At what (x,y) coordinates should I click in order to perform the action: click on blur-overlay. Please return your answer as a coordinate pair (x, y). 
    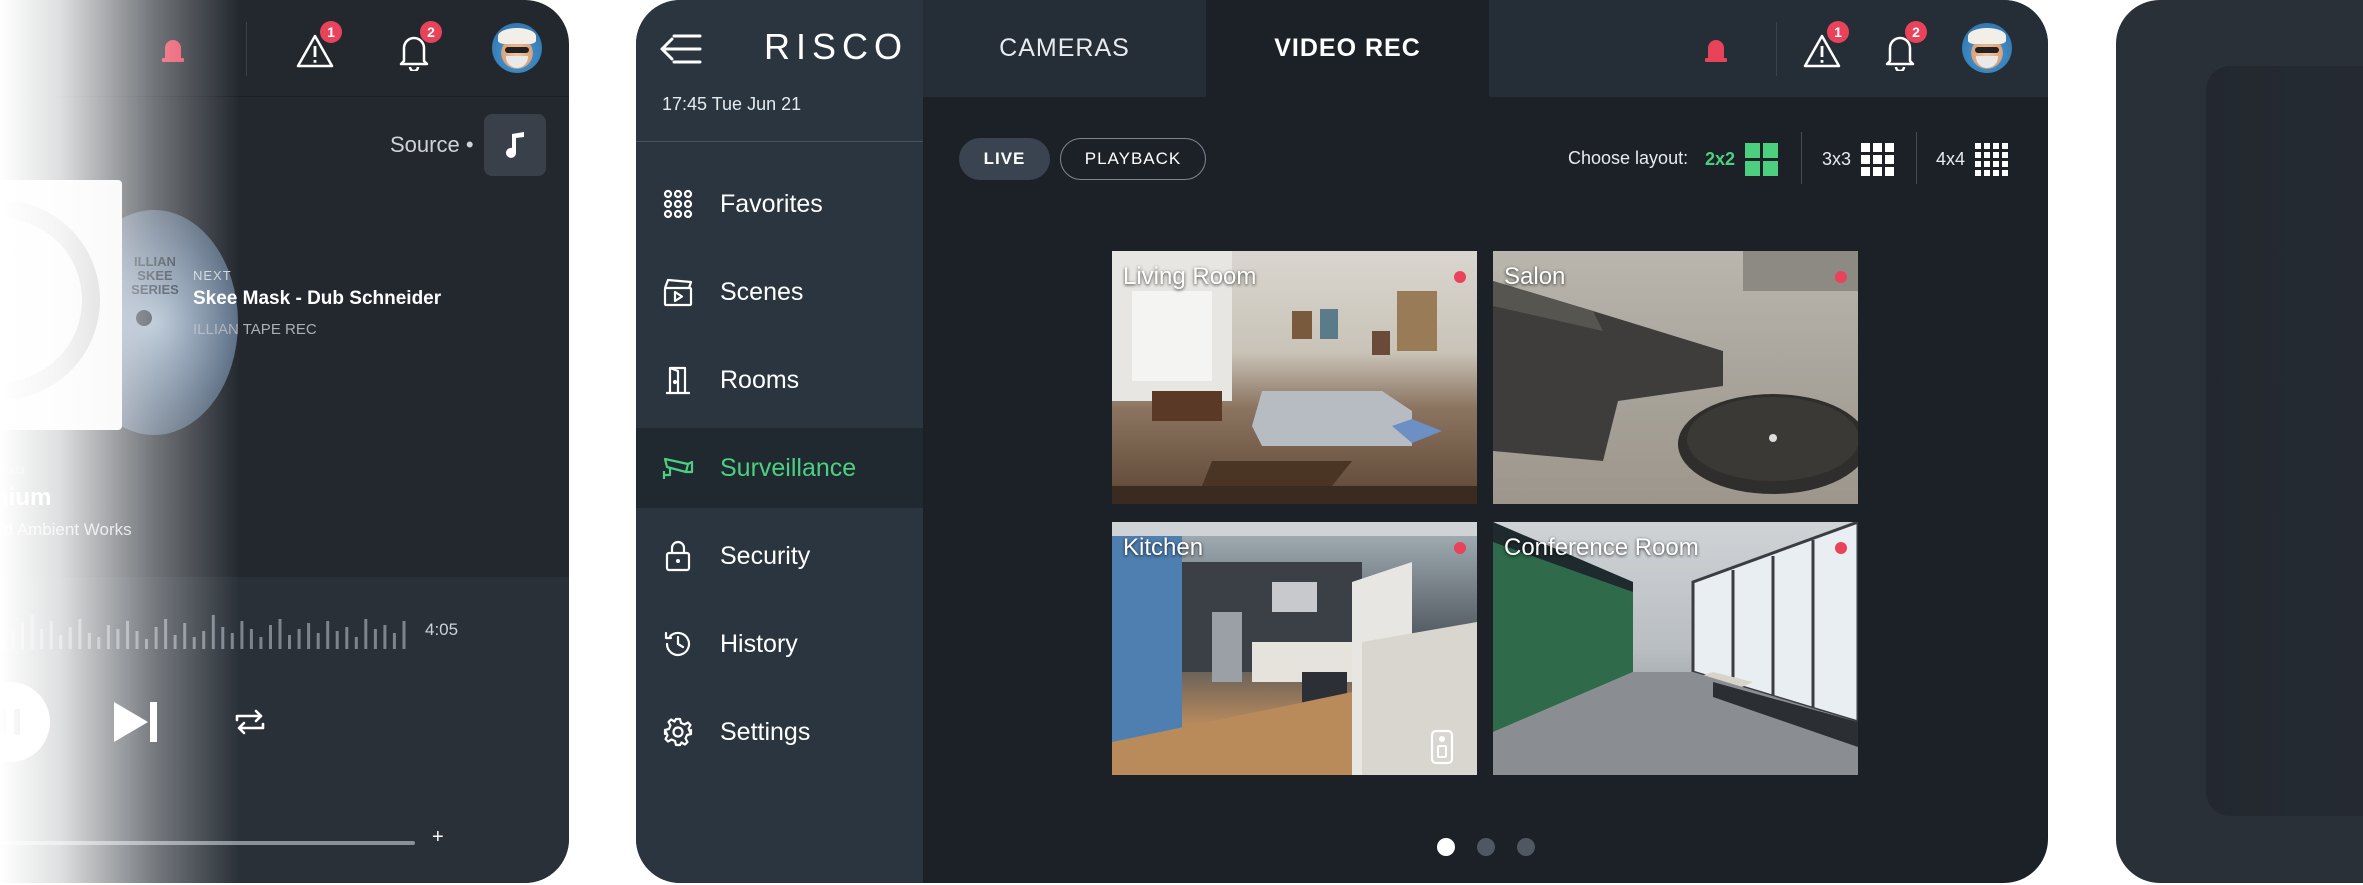
    Looking at the image, I should click on (2239, 441).